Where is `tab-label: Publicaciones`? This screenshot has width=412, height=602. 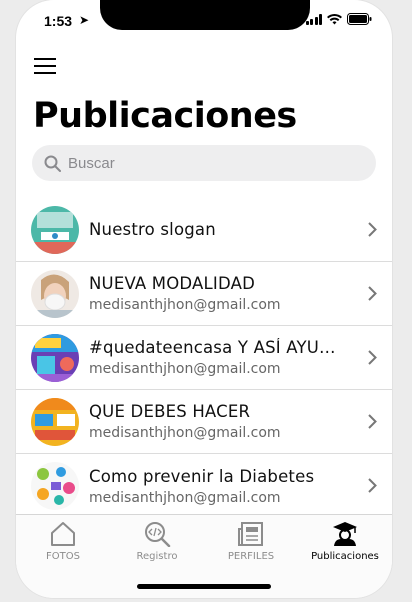
tab-label: Publicaciones is located at coordinates (345, 556).